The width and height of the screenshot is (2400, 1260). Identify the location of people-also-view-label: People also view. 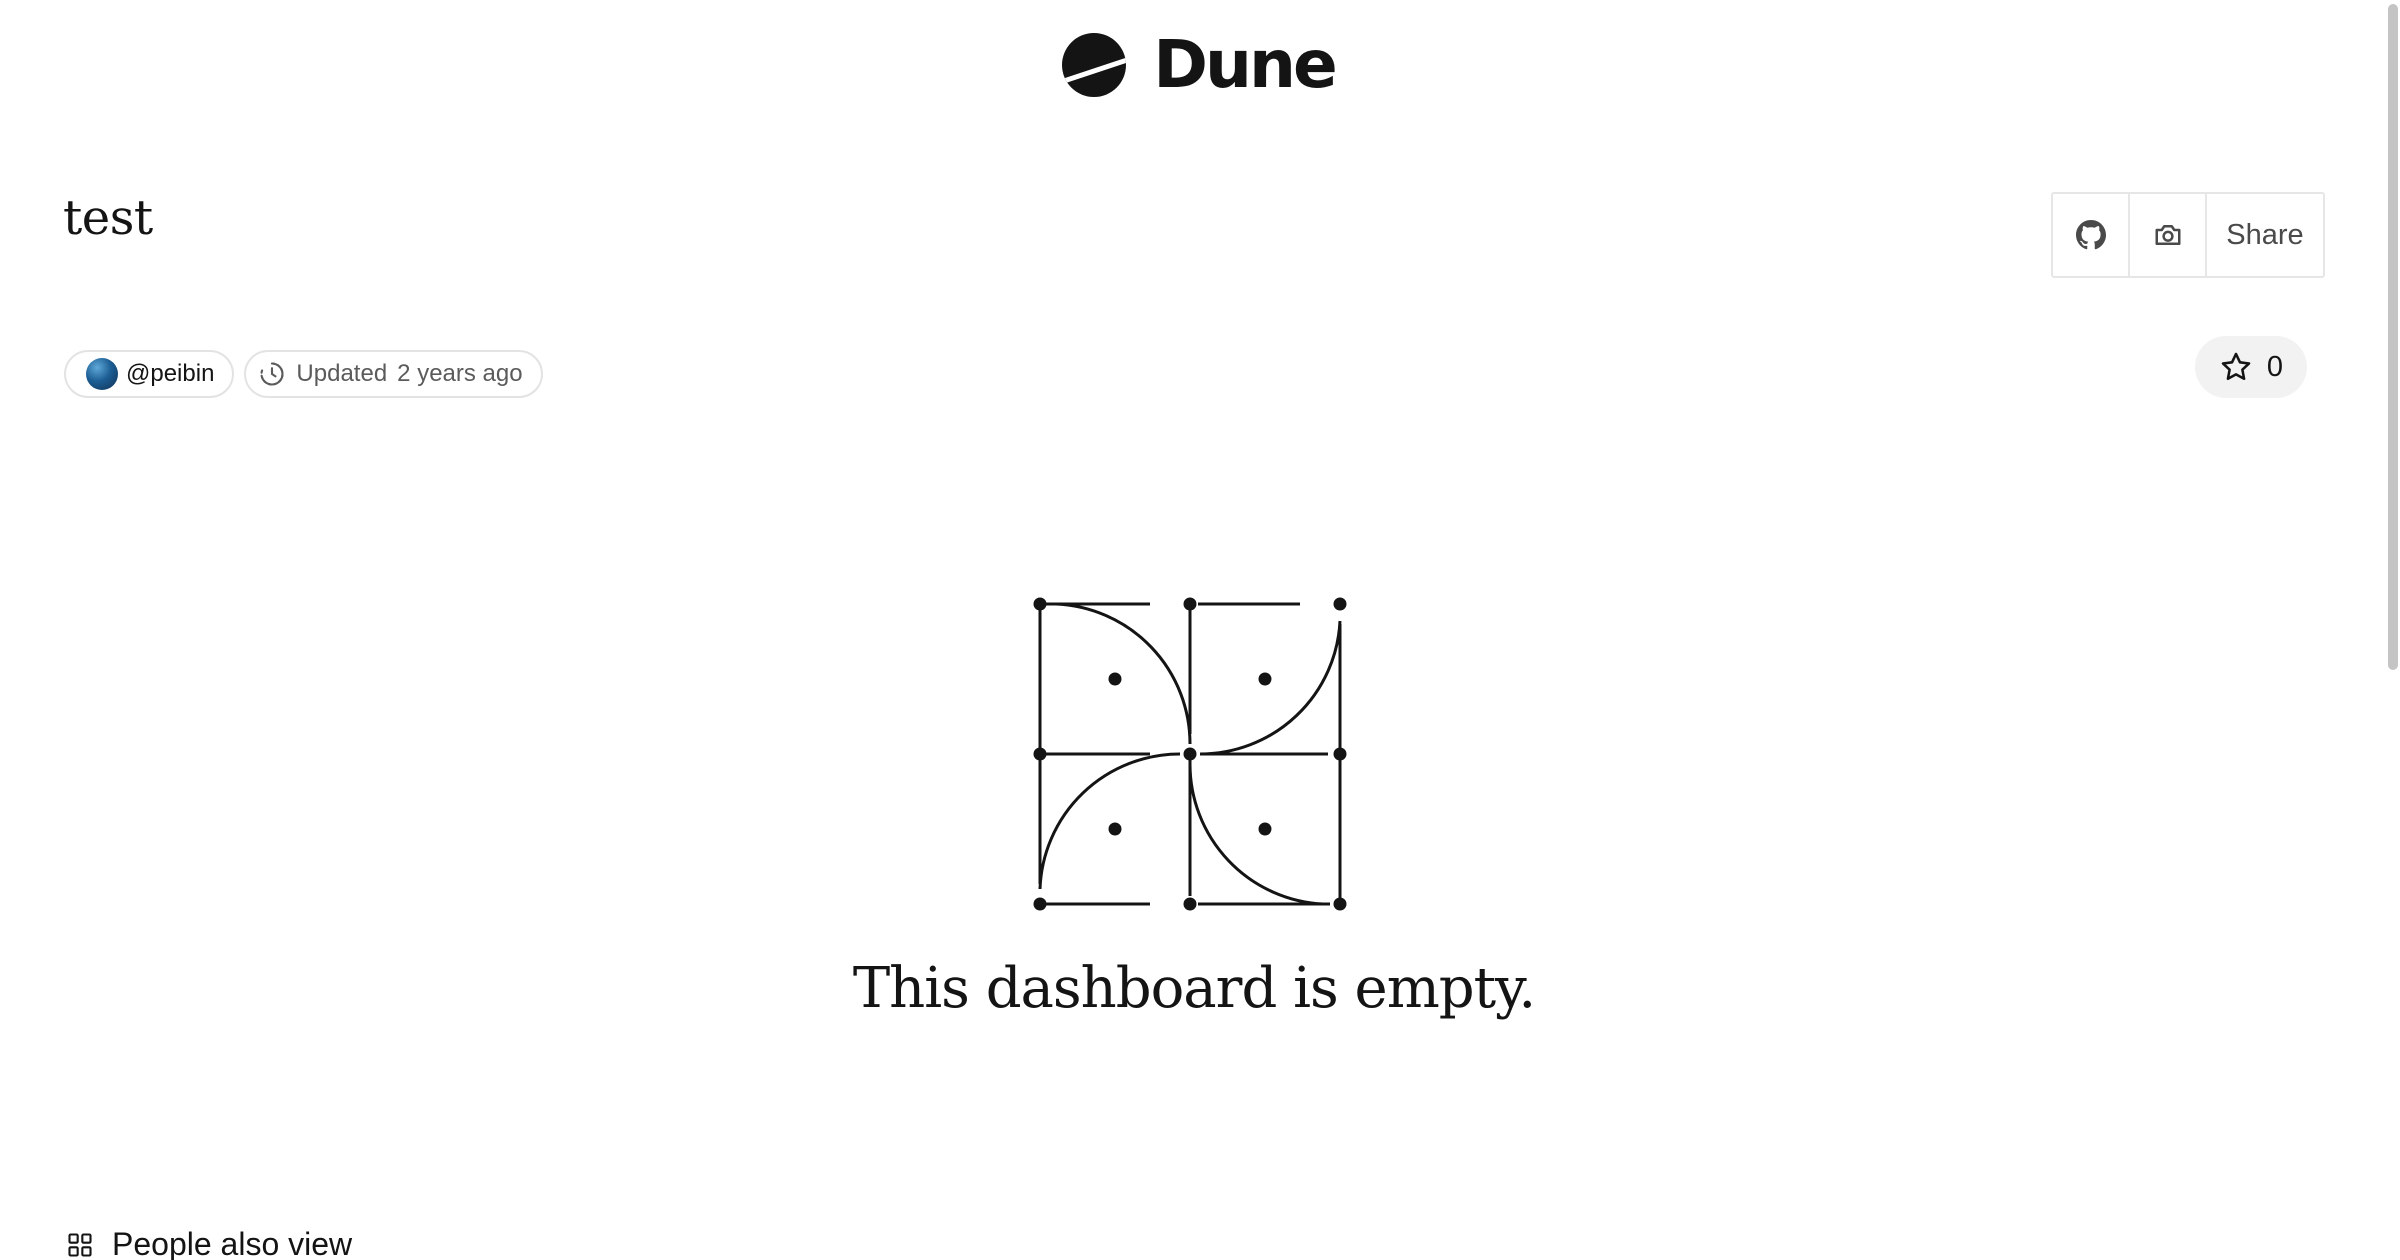
(232, 1243).